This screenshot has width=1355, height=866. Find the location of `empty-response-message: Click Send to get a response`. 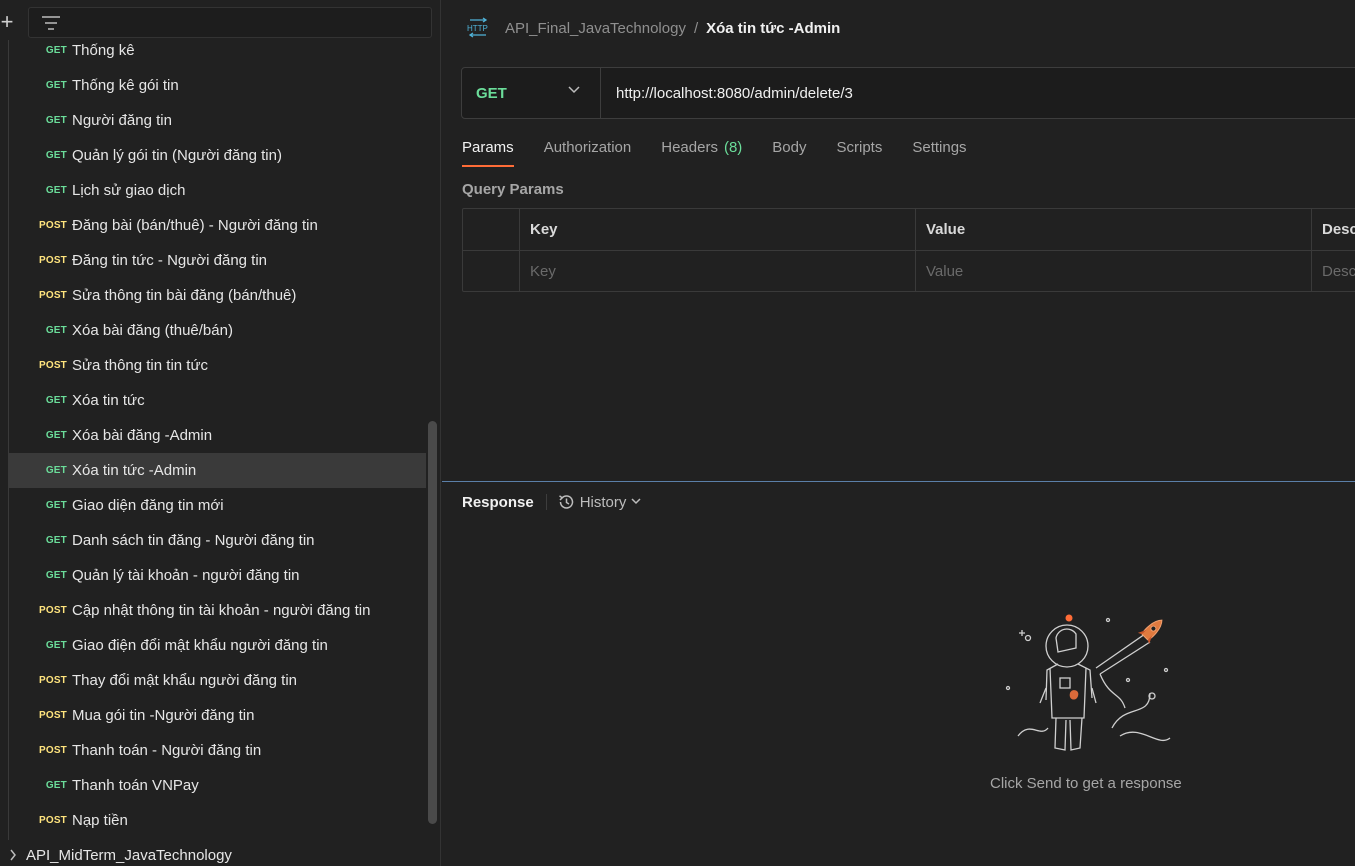

empty-response-message: Click Send to get a response is located at coordinates (1086, 783).